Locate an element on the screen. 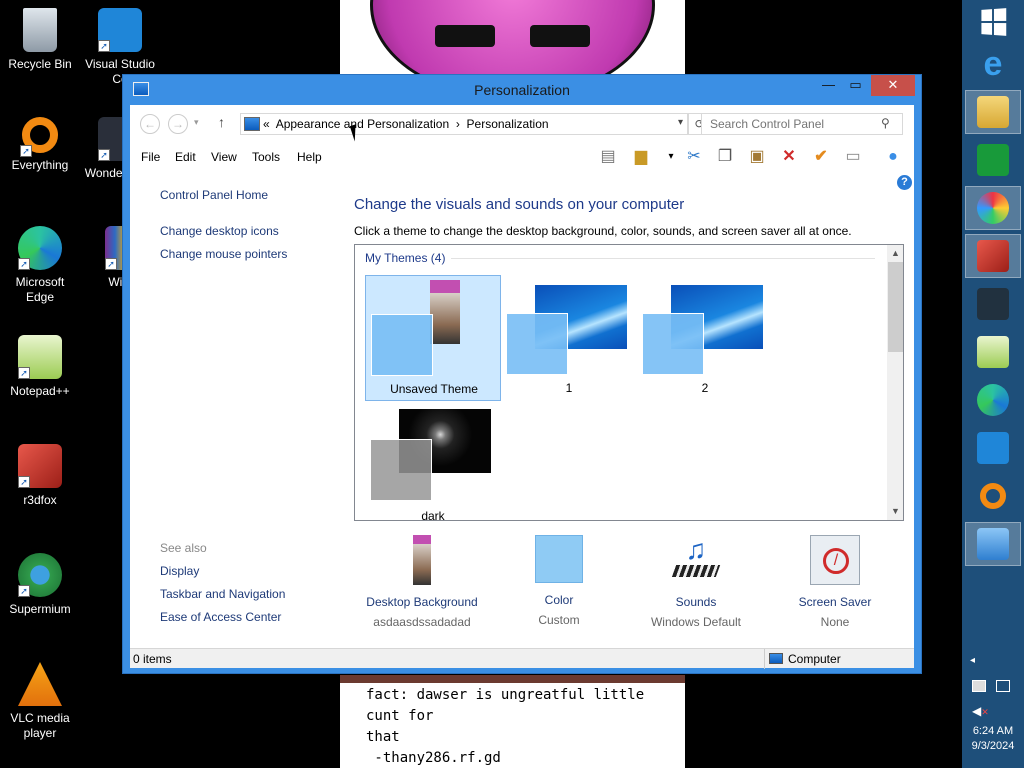 This screenshot has height=768, width=1024. address-dropdown-icon: ▾ is located at coordinates (680, 122).